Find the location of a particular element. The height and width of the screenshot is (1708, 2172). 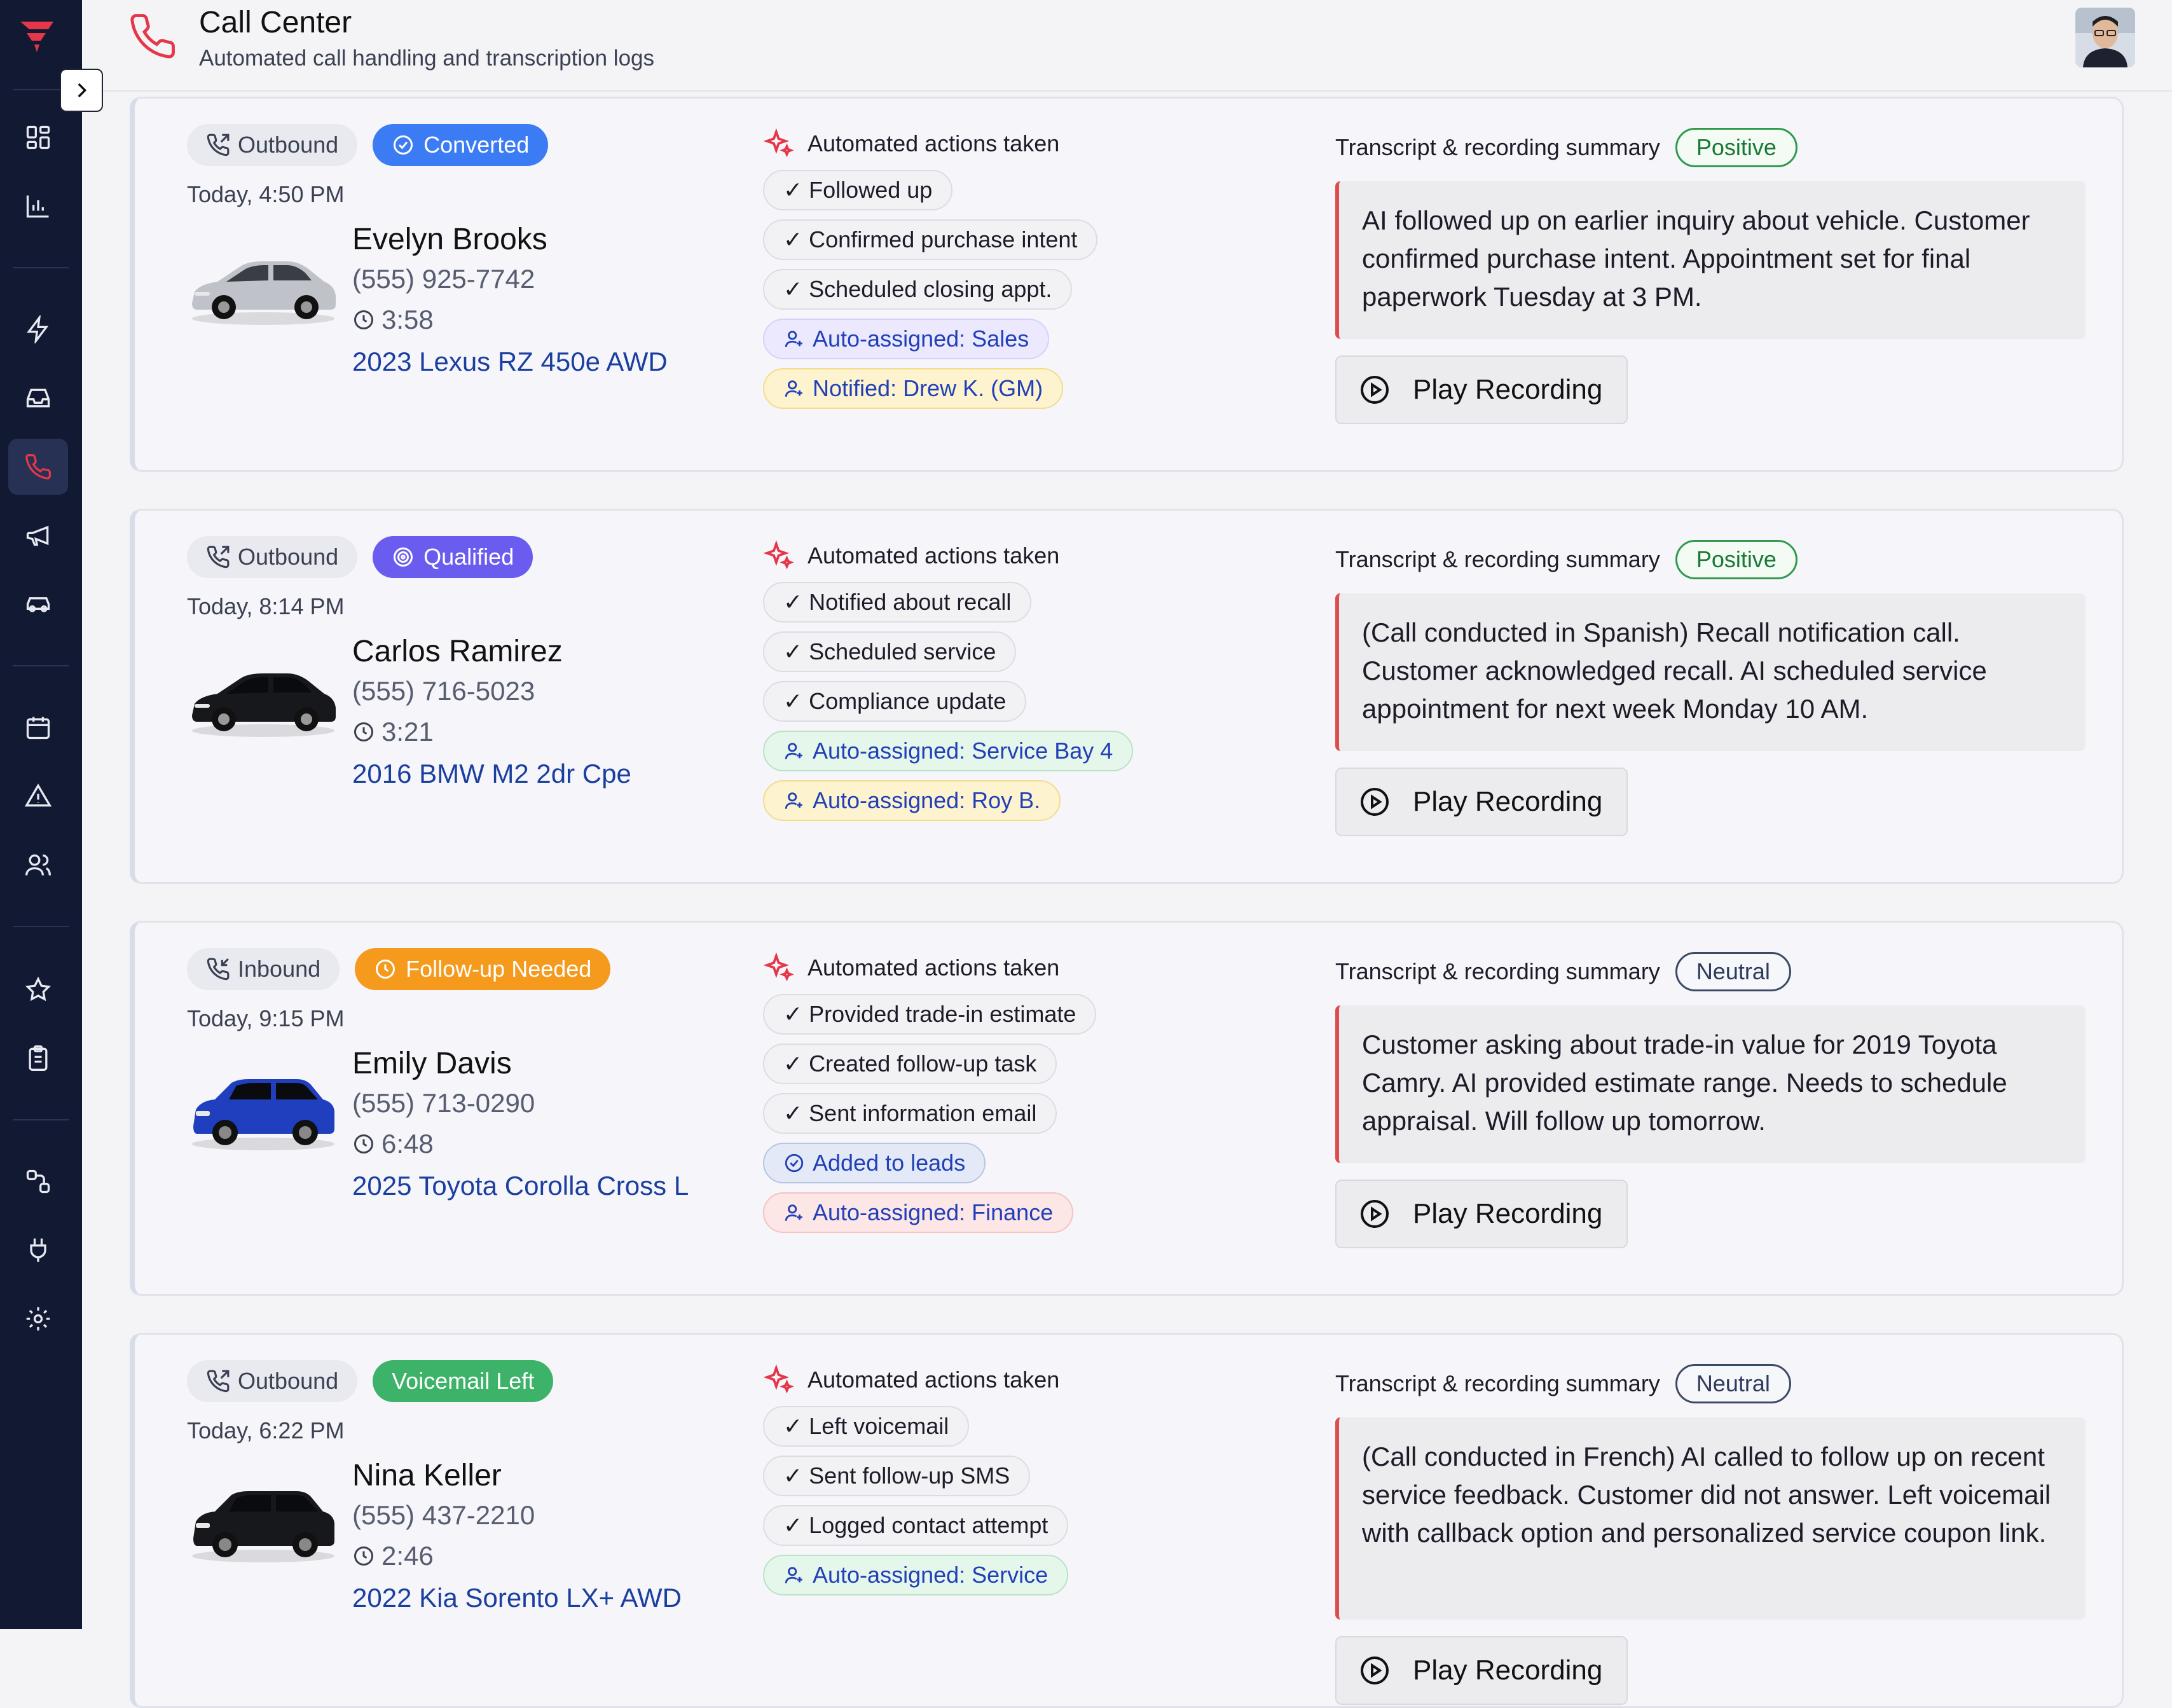

sidebar-item-inventory is located at coordinates (38, 604).